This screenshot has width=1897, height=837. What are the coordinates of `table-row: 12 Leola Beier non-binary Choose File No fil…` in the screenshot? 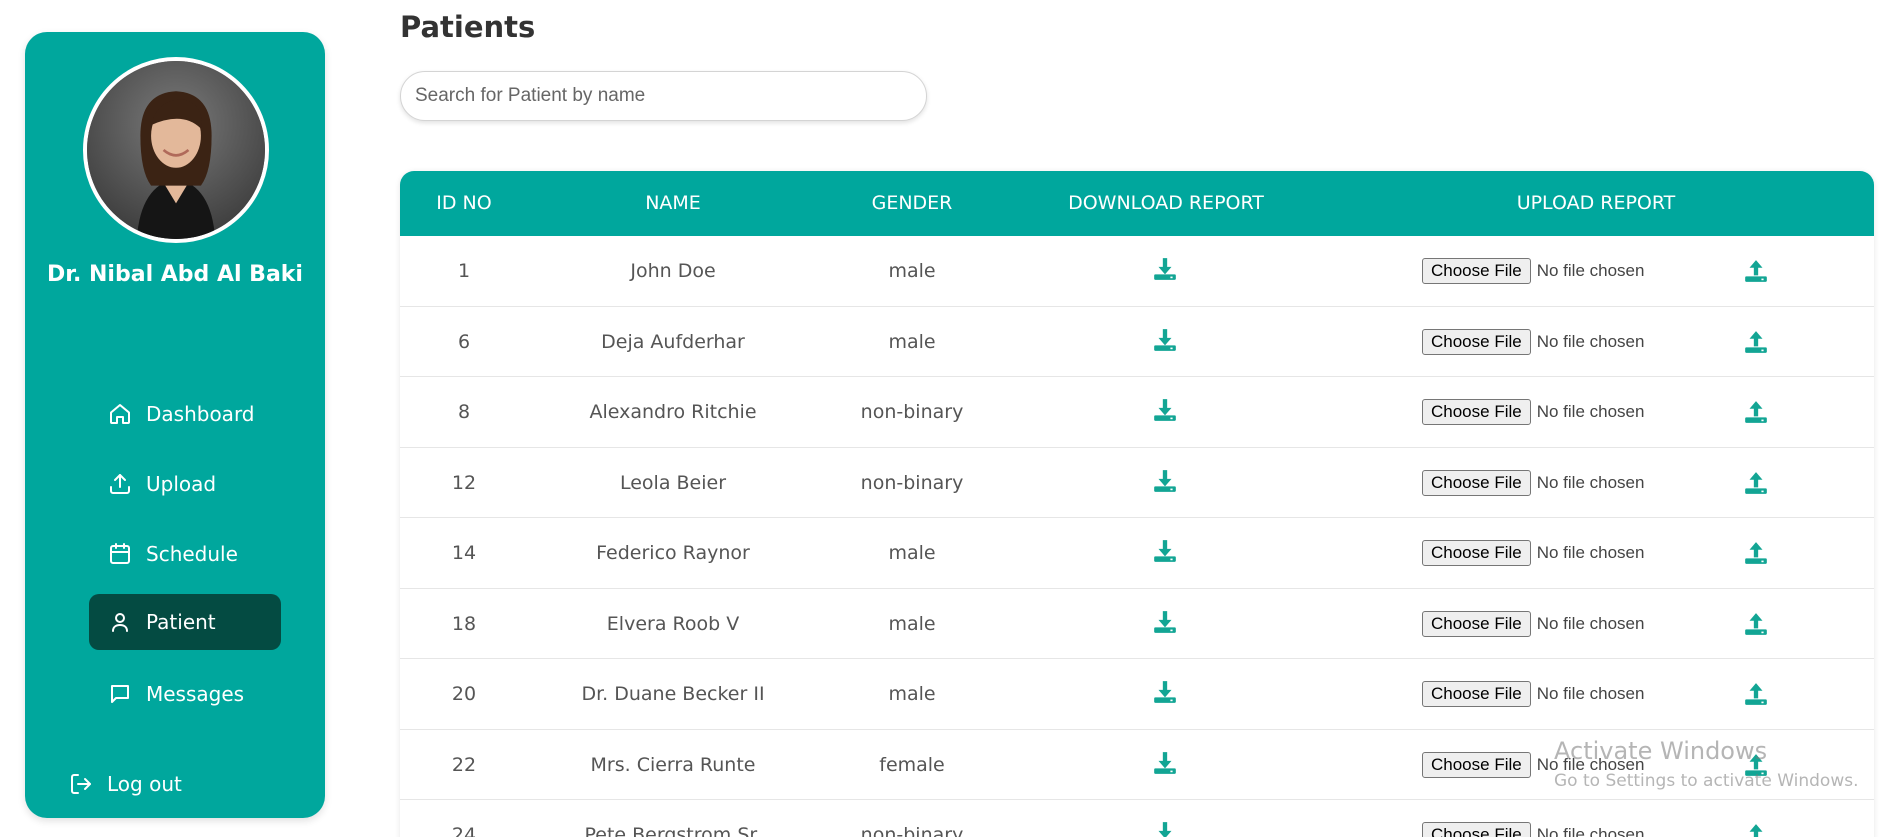 It's located at (1137, 483).